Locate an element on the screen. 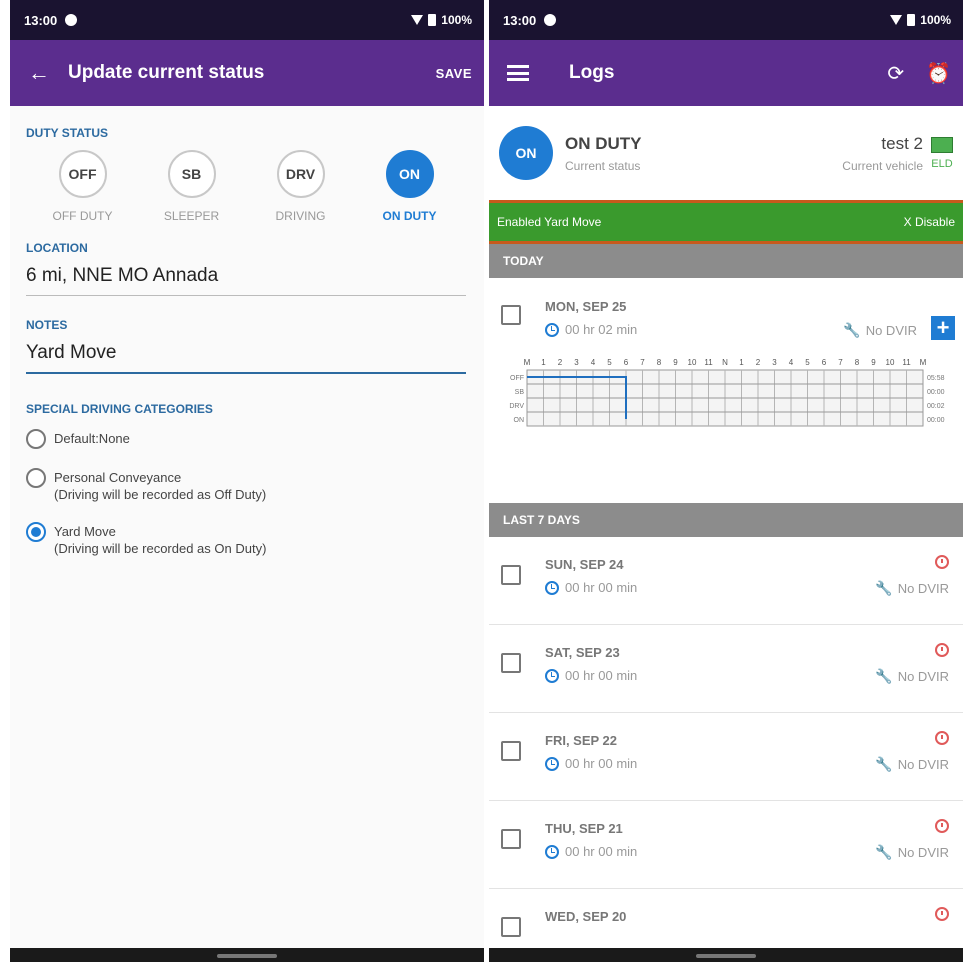 The height and width of the screenshot is (962, 963). eld-connected-icon is located at coordinates (942, 144).